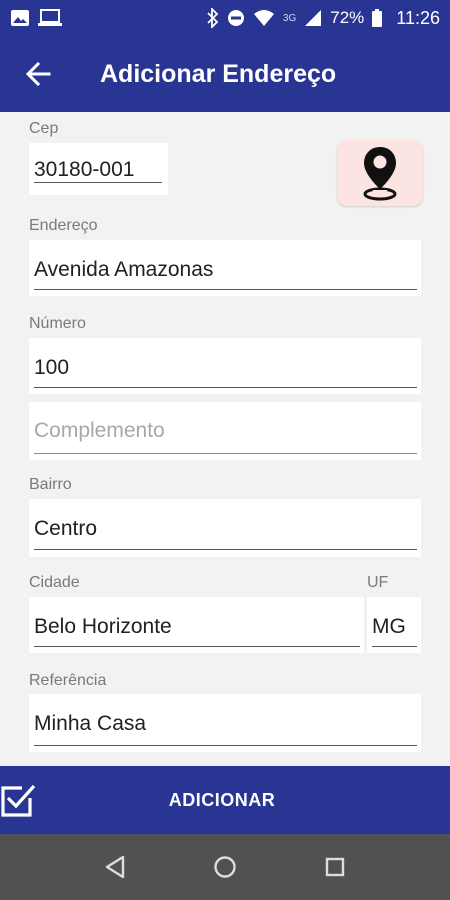 The width and height of the screenshot is (450, 900). I want to click on battery-icon, so click(377, 18).